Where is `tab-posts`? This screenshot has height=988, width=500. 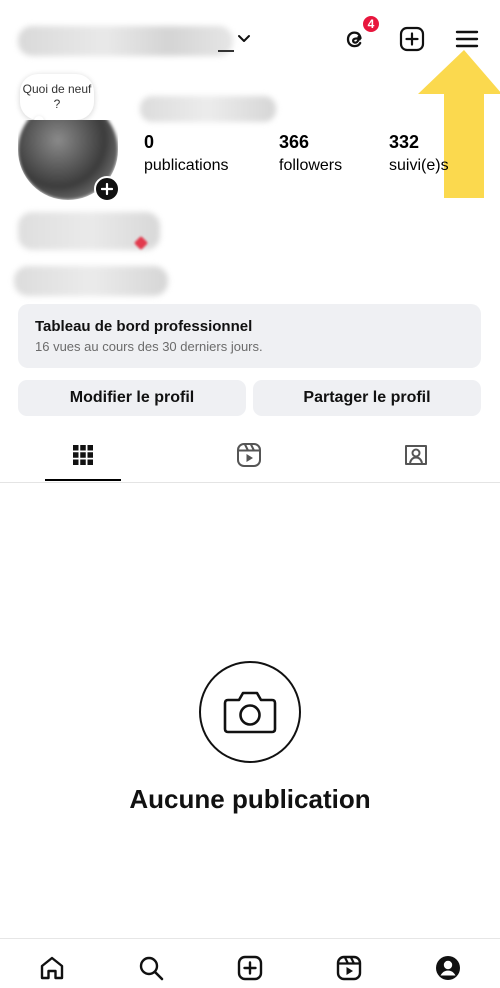
tab-posts is located at coordinates (83, 455).